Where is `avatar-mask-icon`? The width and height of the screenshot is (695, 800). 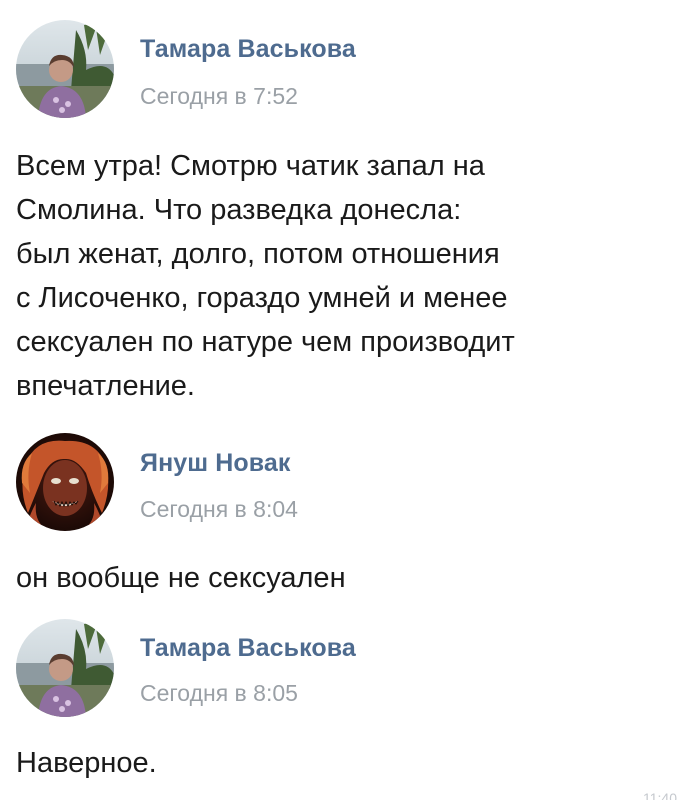 avatar-mask-icon is located at coordinates (65, 482).